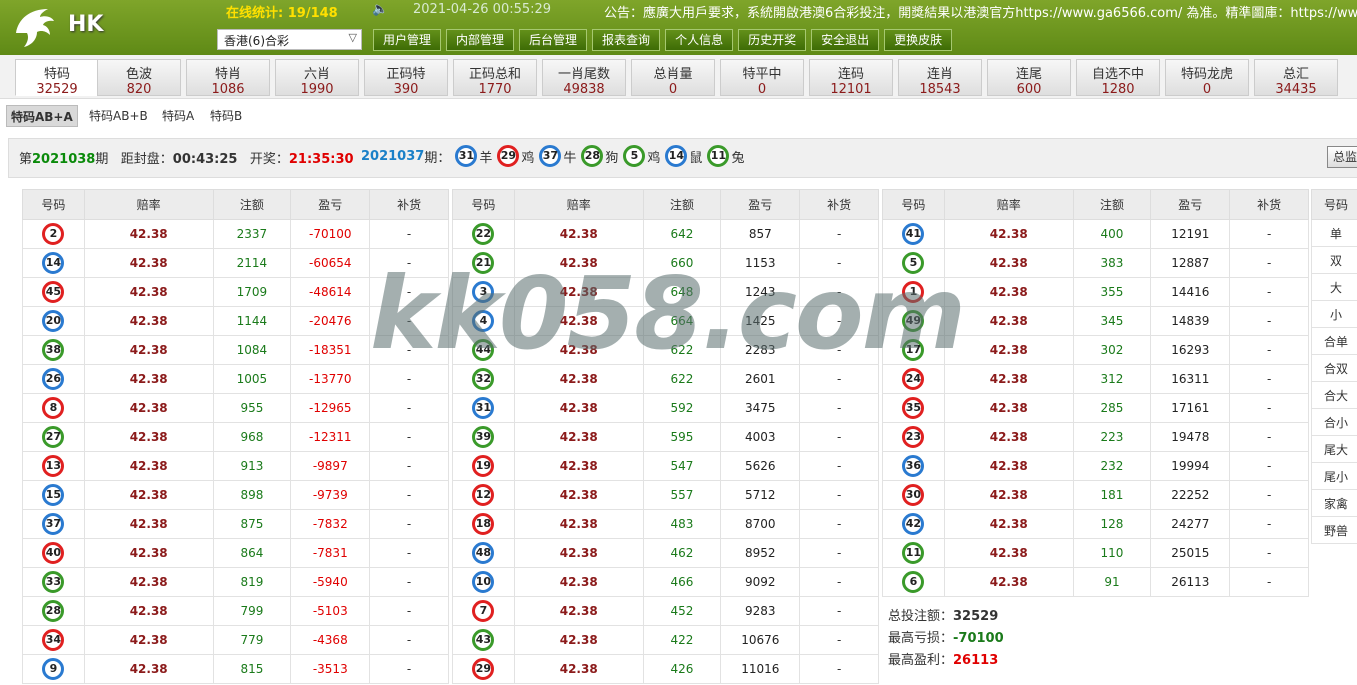 This screenshot has height=685, width=1357. What do you see at coordinates (228, 78) in the screenshot?
I see `type-tab: 特肖 1086` at bounding box center [228, 78].